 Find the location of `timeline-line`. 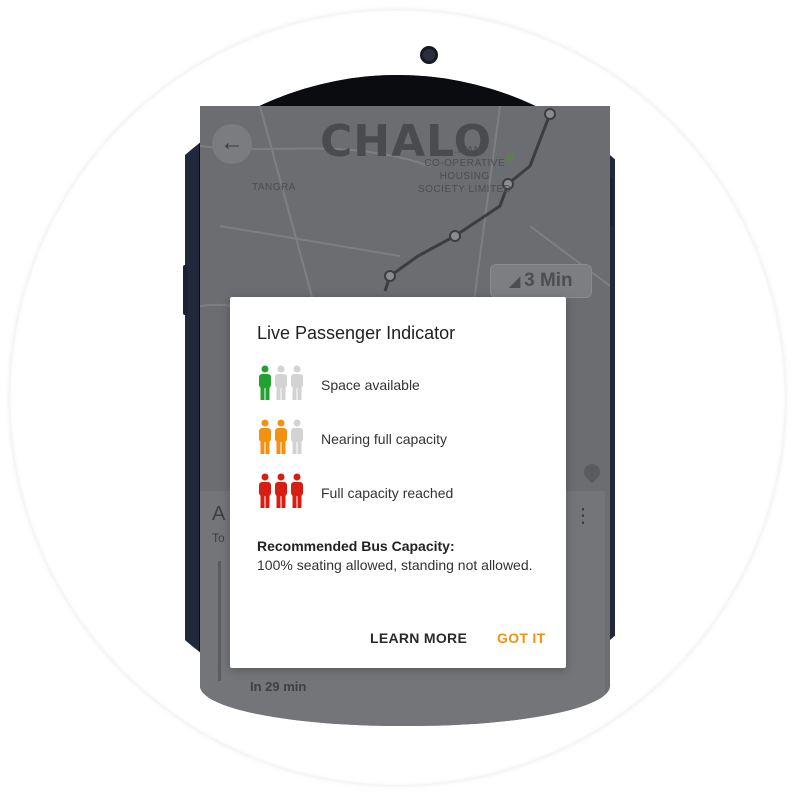

timeline-line is located at coordinates (219, 621).